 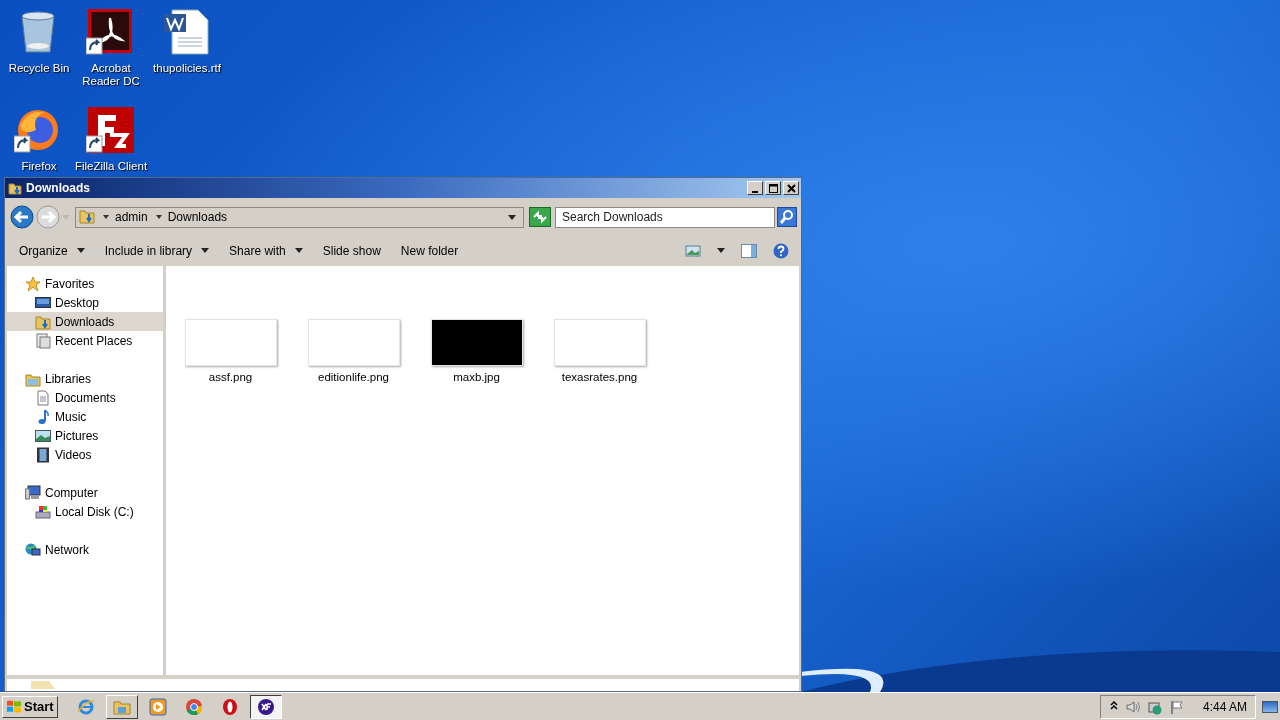 I want to click on network-icon, so click(x=33, y=549).